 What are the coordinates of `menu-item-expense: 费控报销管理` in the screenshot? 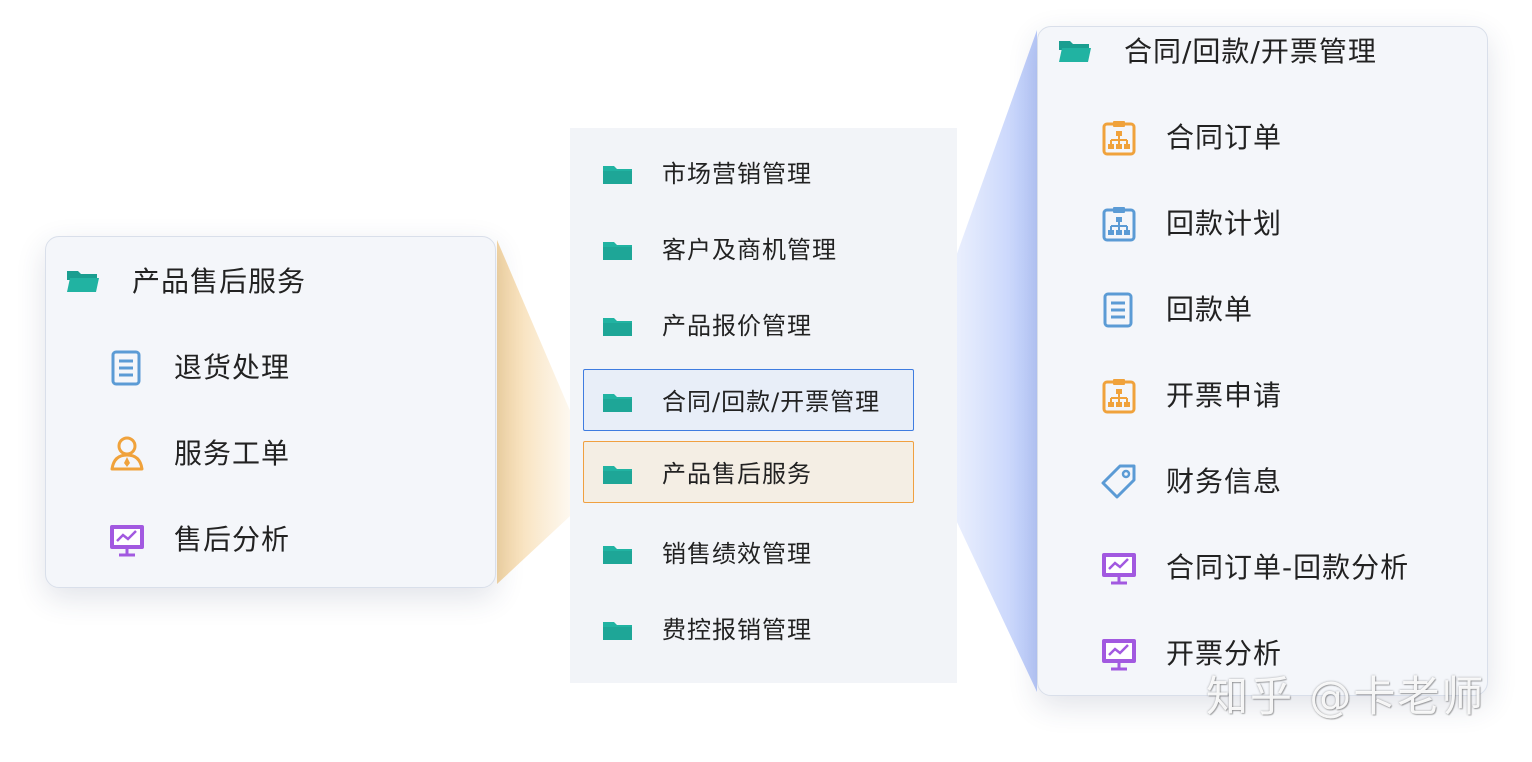 It's located at (748, 628).